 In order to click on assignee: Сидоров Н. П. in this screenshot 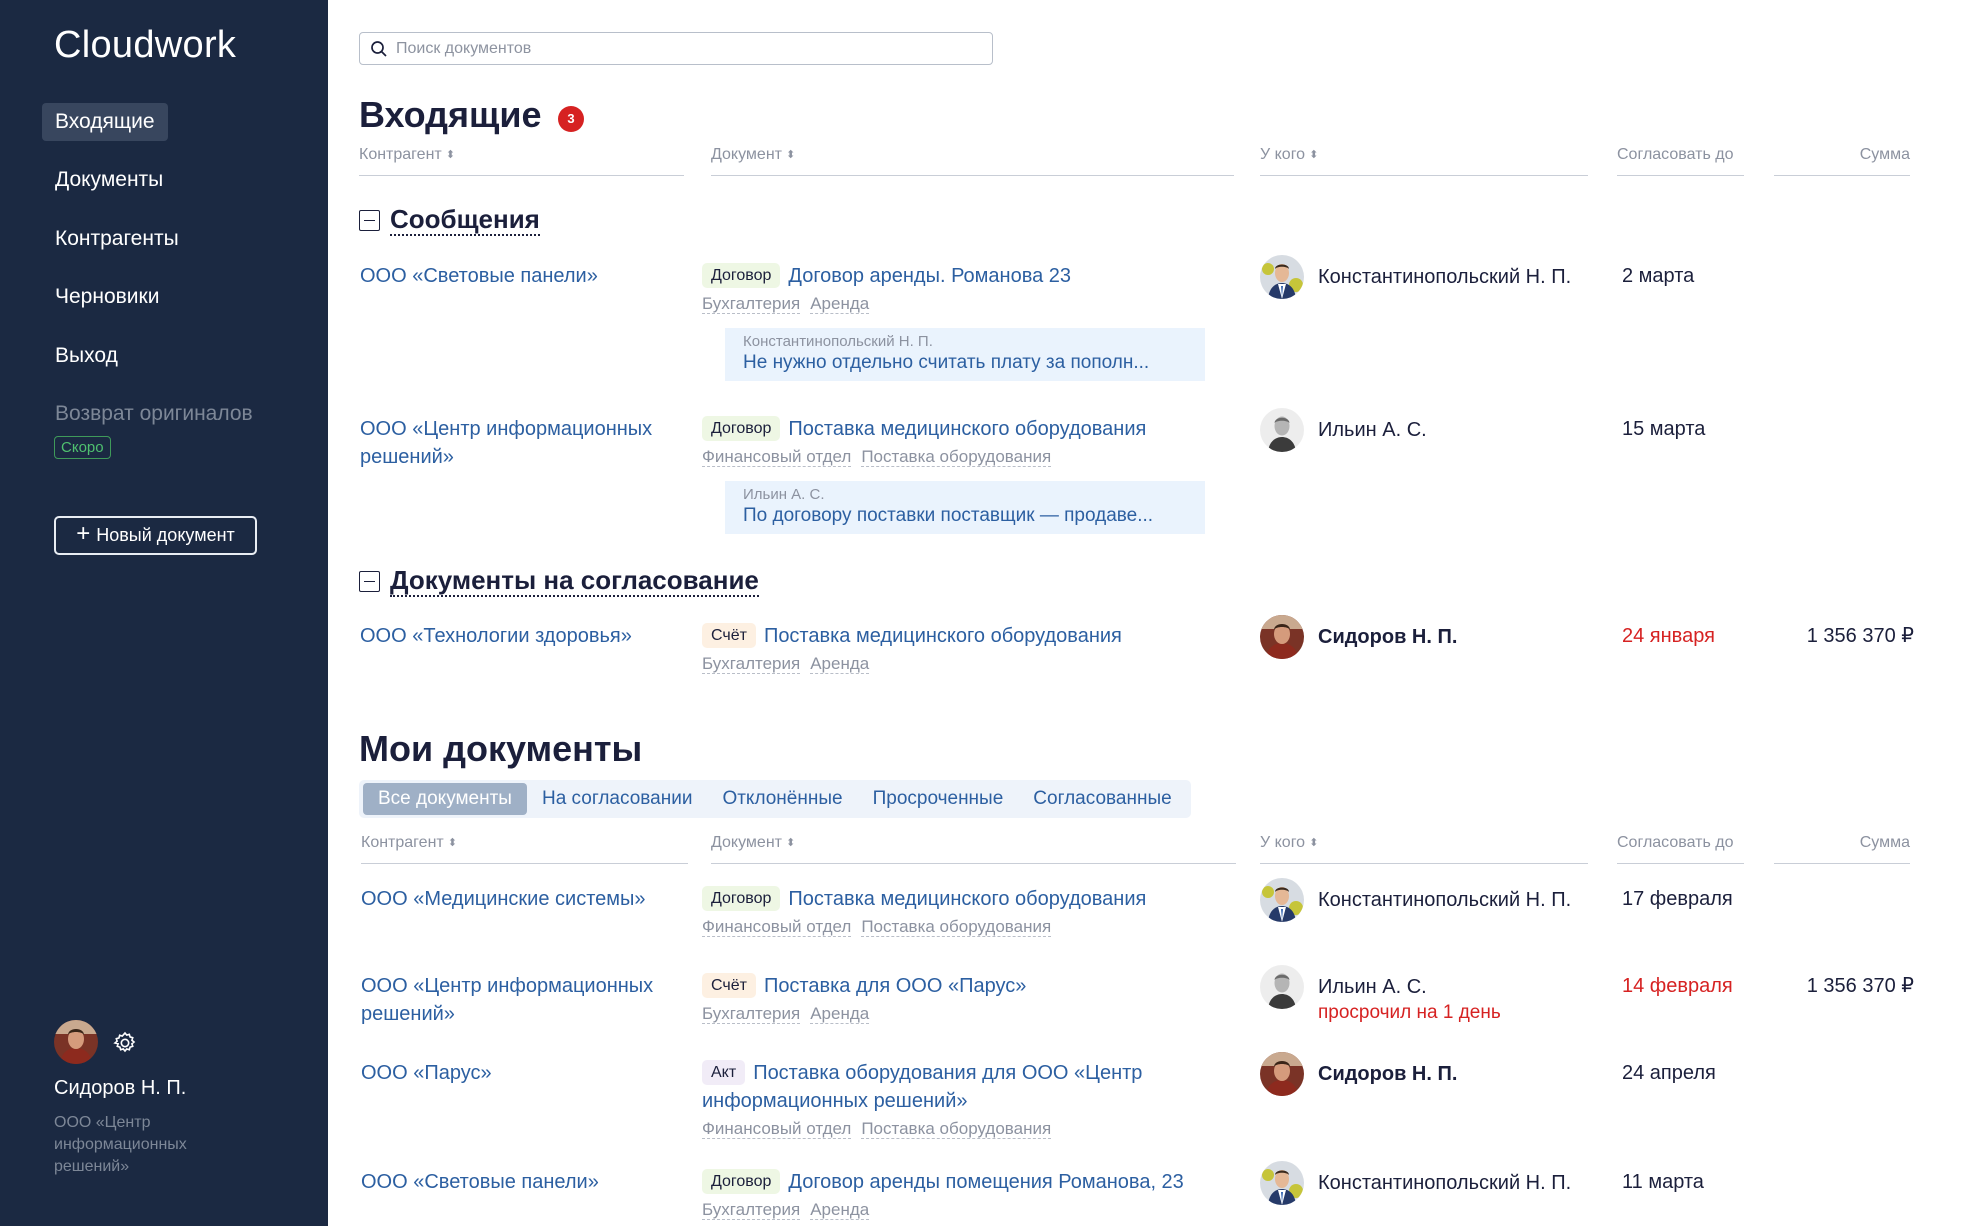, I will do `click(1358, 1074)`.